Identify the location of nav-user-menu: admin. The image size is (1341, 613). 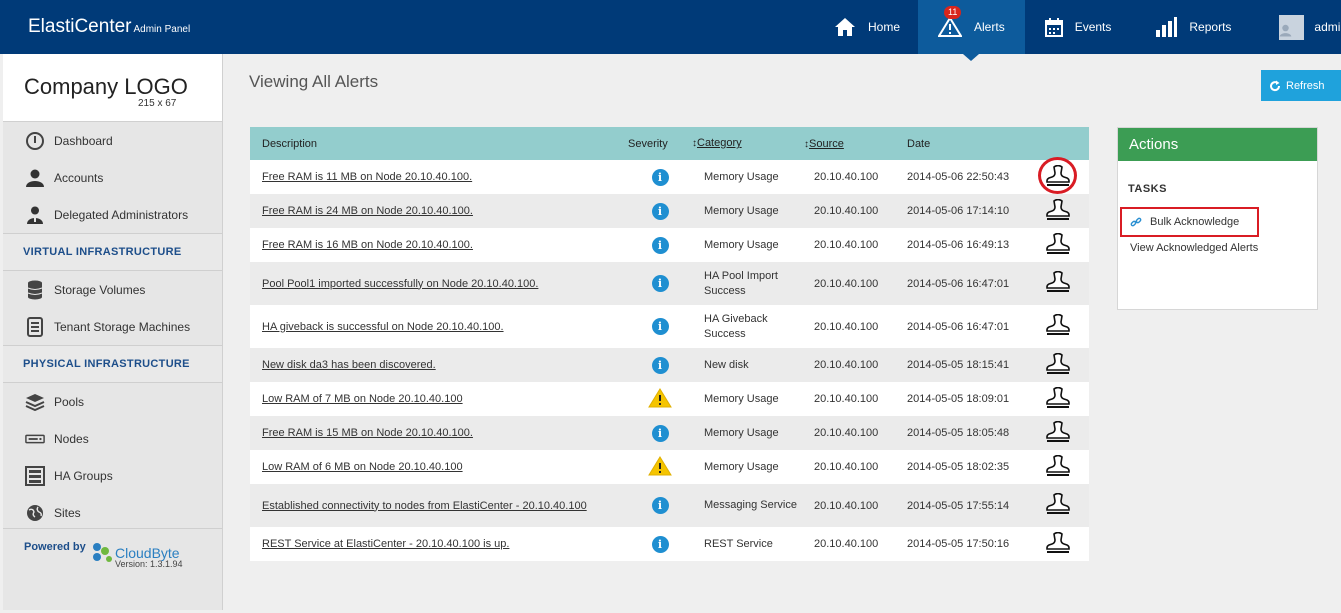
(1298, 27).